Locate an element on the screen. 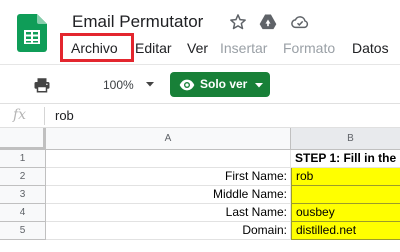 The image size is (400, 252). view-only-label: Solo ver is located at coordinates (224, 84).